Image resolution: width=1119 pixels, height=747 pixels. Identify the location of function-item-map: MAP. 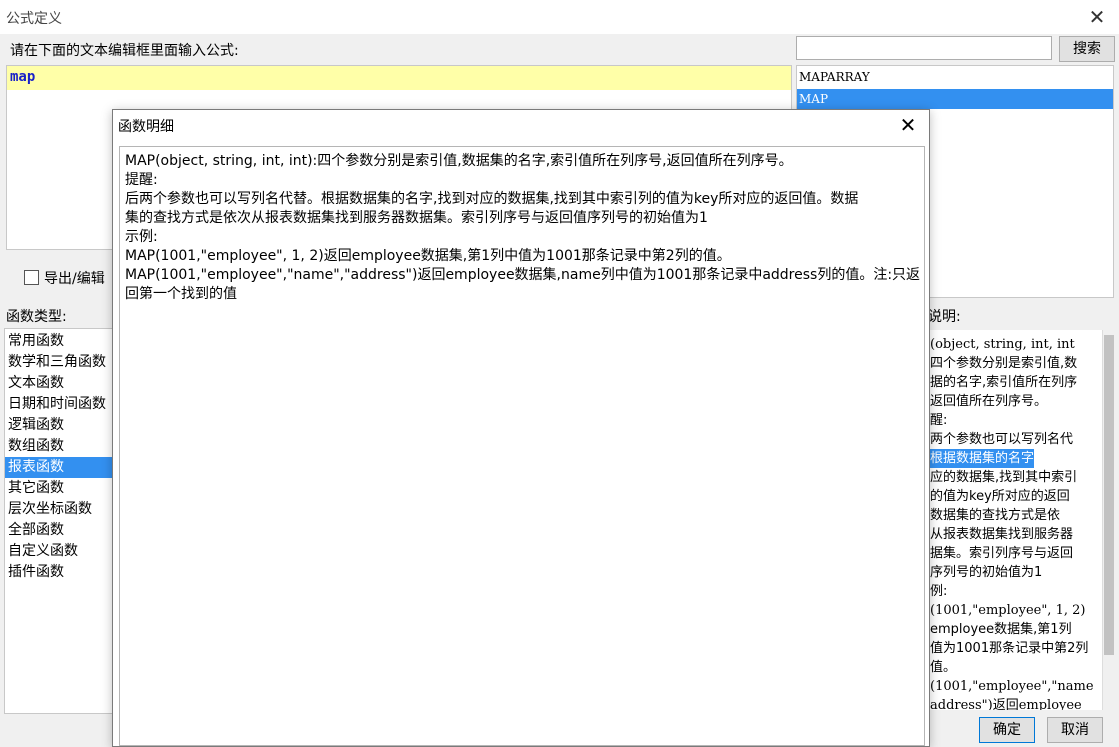
(955, 99).